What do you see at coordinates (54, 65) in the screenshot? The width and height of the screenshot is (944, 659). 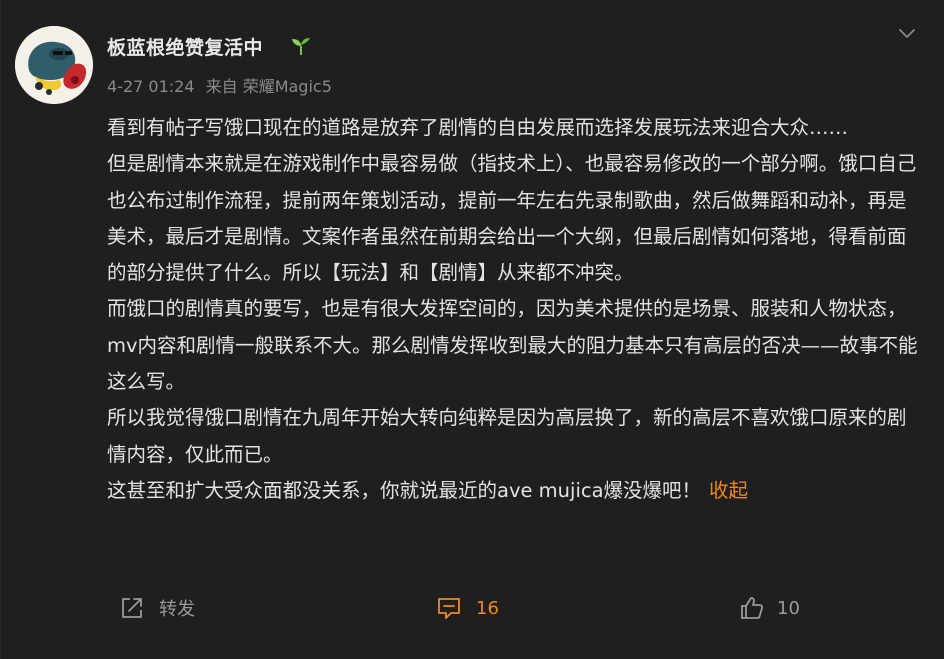 I see `avatar` at bounding box center [54, 65].